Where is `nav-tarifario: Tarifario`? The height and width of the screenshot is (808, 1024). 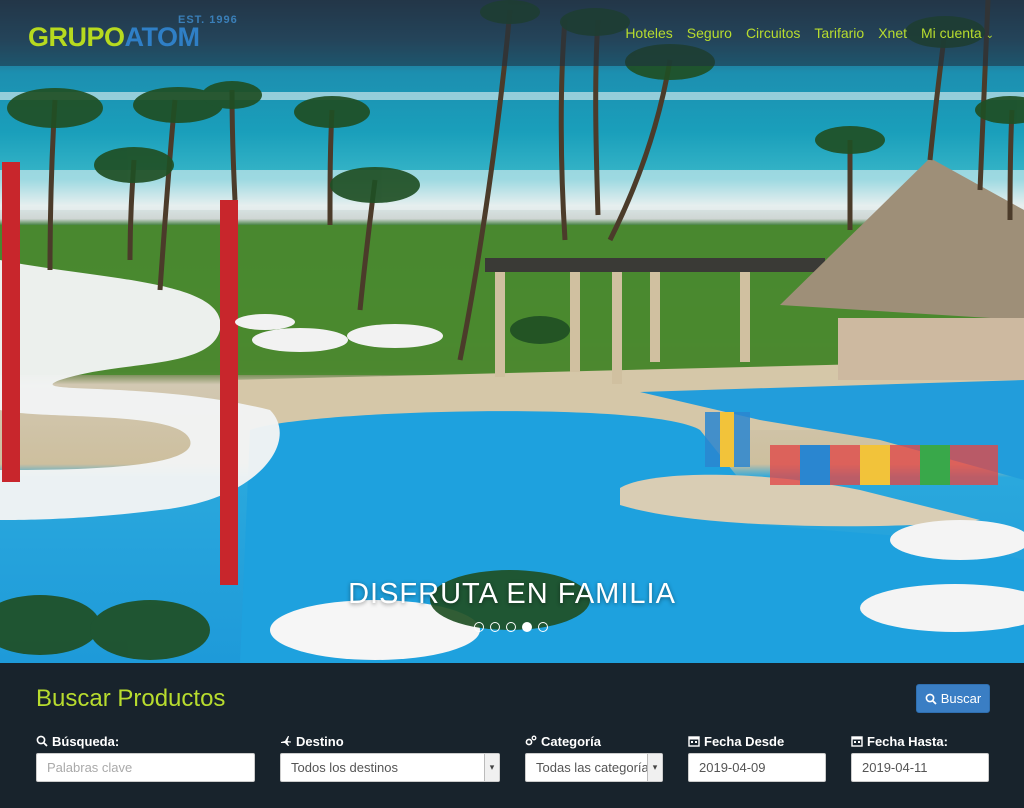 nav-tarifario: Tarifario is located at coordinates (839, 33).